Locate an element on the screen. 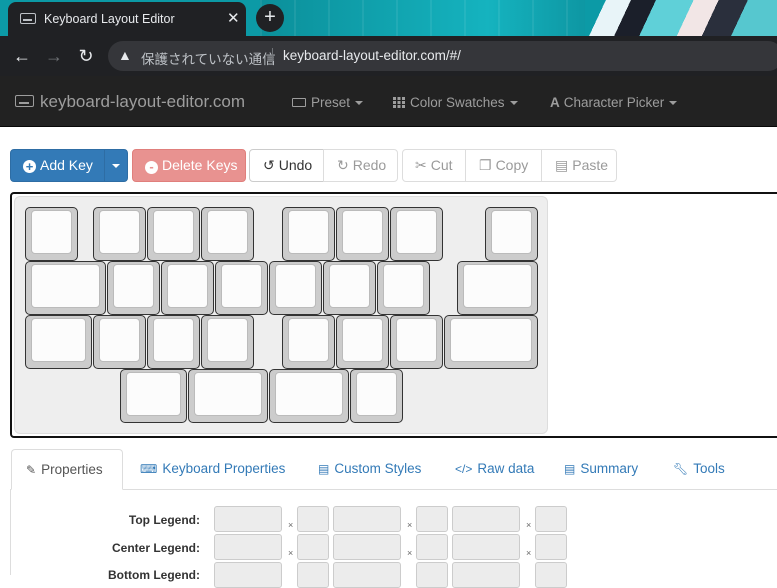  redo-button: ↻ Redo is located at coordinates (360, 165).